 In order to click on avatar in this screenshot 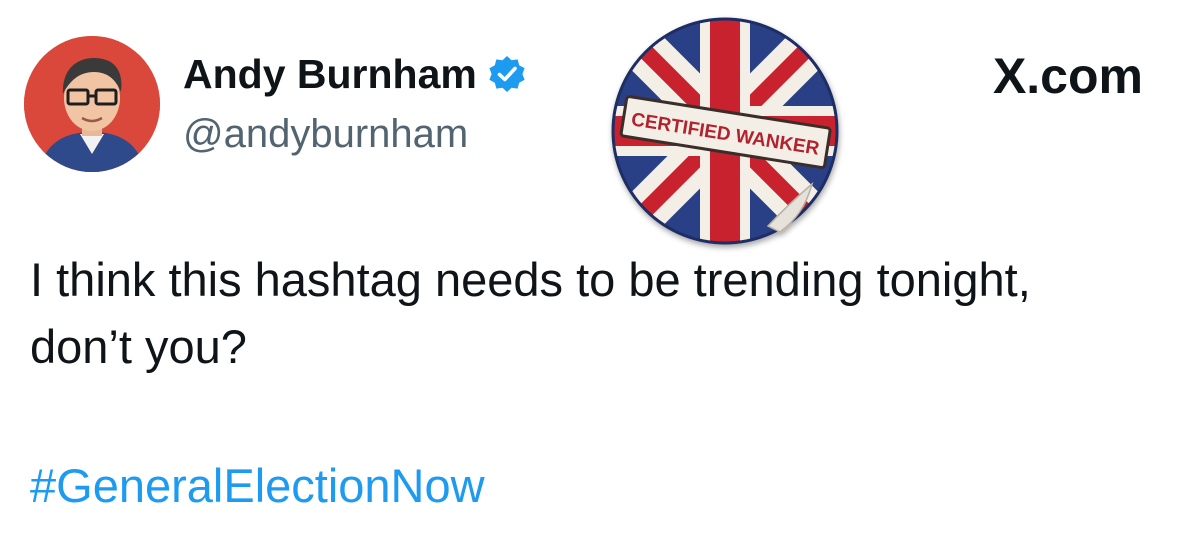, I will do `click(92, 104)`.